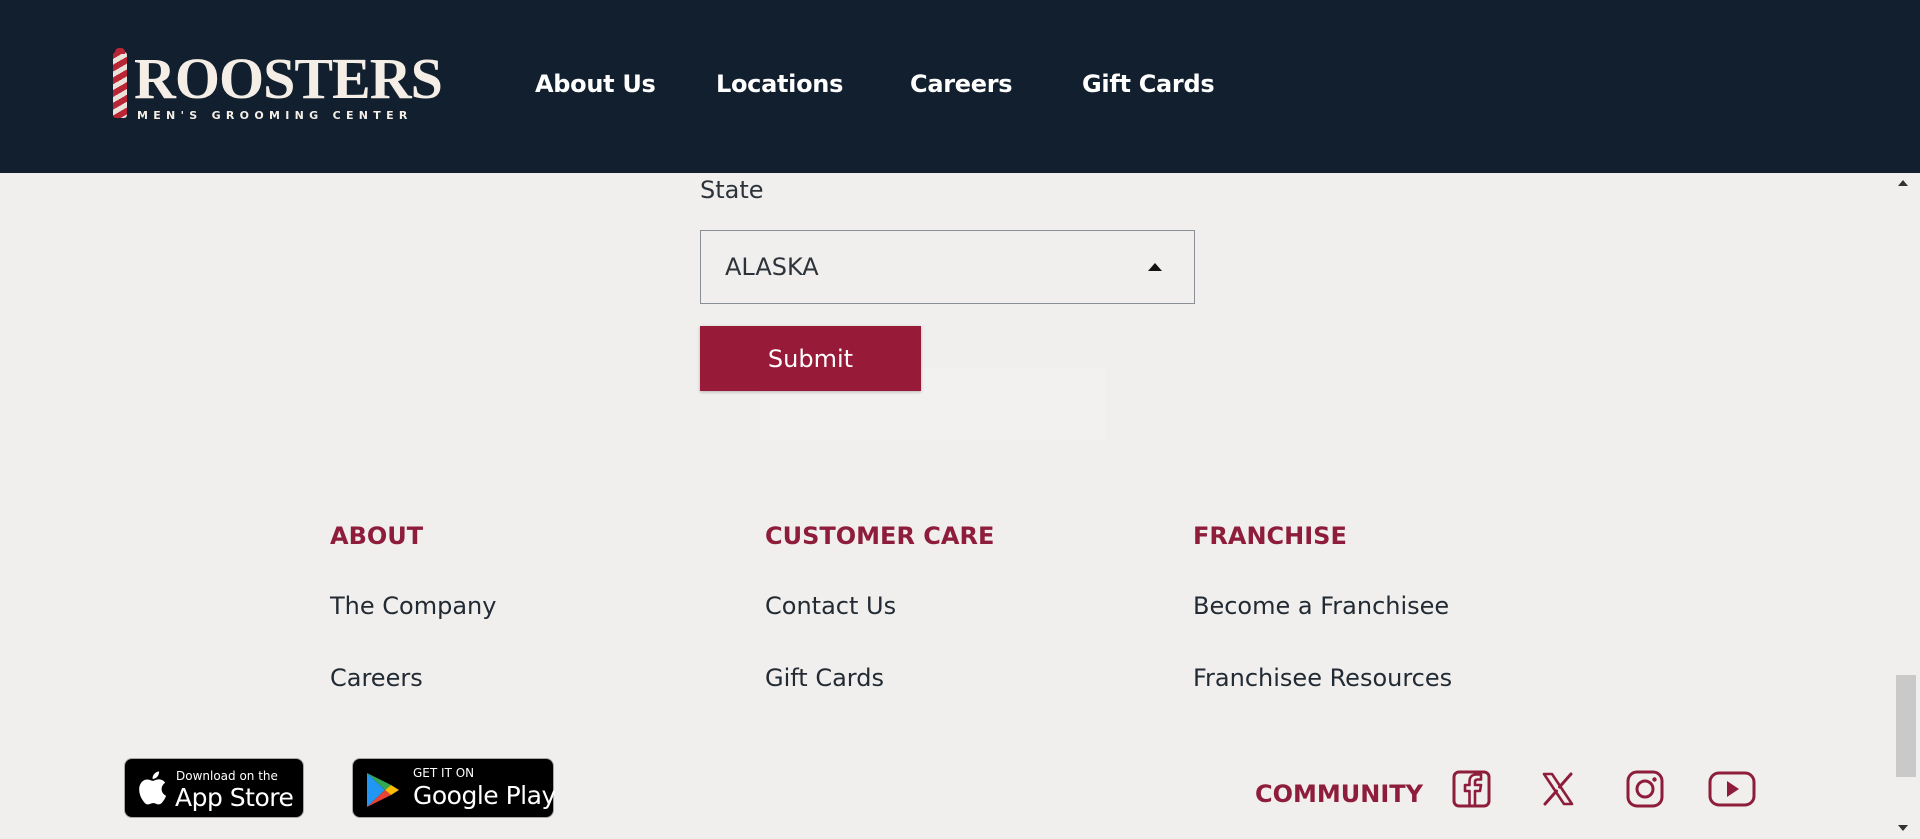 The height and width of the screenshot is (839, 1920). Describe the element at coordinates (1903, 183) in the screenshot. I see `scroll-up-arrow-icon` at that location.